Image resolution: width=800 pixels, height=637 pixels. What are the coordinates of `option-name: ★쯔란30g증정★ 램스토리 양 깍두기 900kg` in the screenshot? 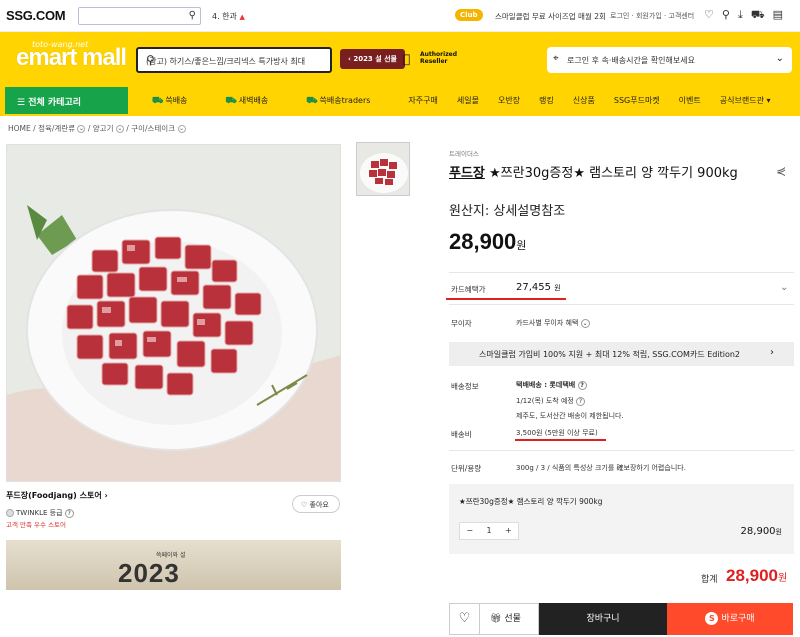 It's located at (531, 501).